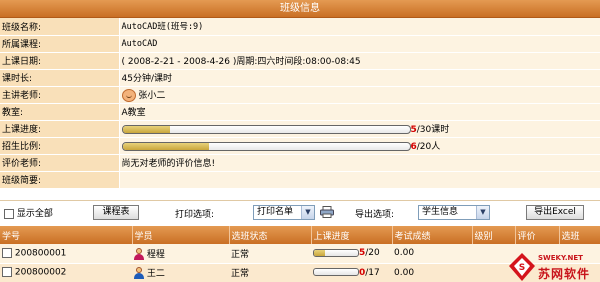  Describe the element at coordinates (128, 95) in the screenshot. I see `teacher-avatar-icon` at that location.